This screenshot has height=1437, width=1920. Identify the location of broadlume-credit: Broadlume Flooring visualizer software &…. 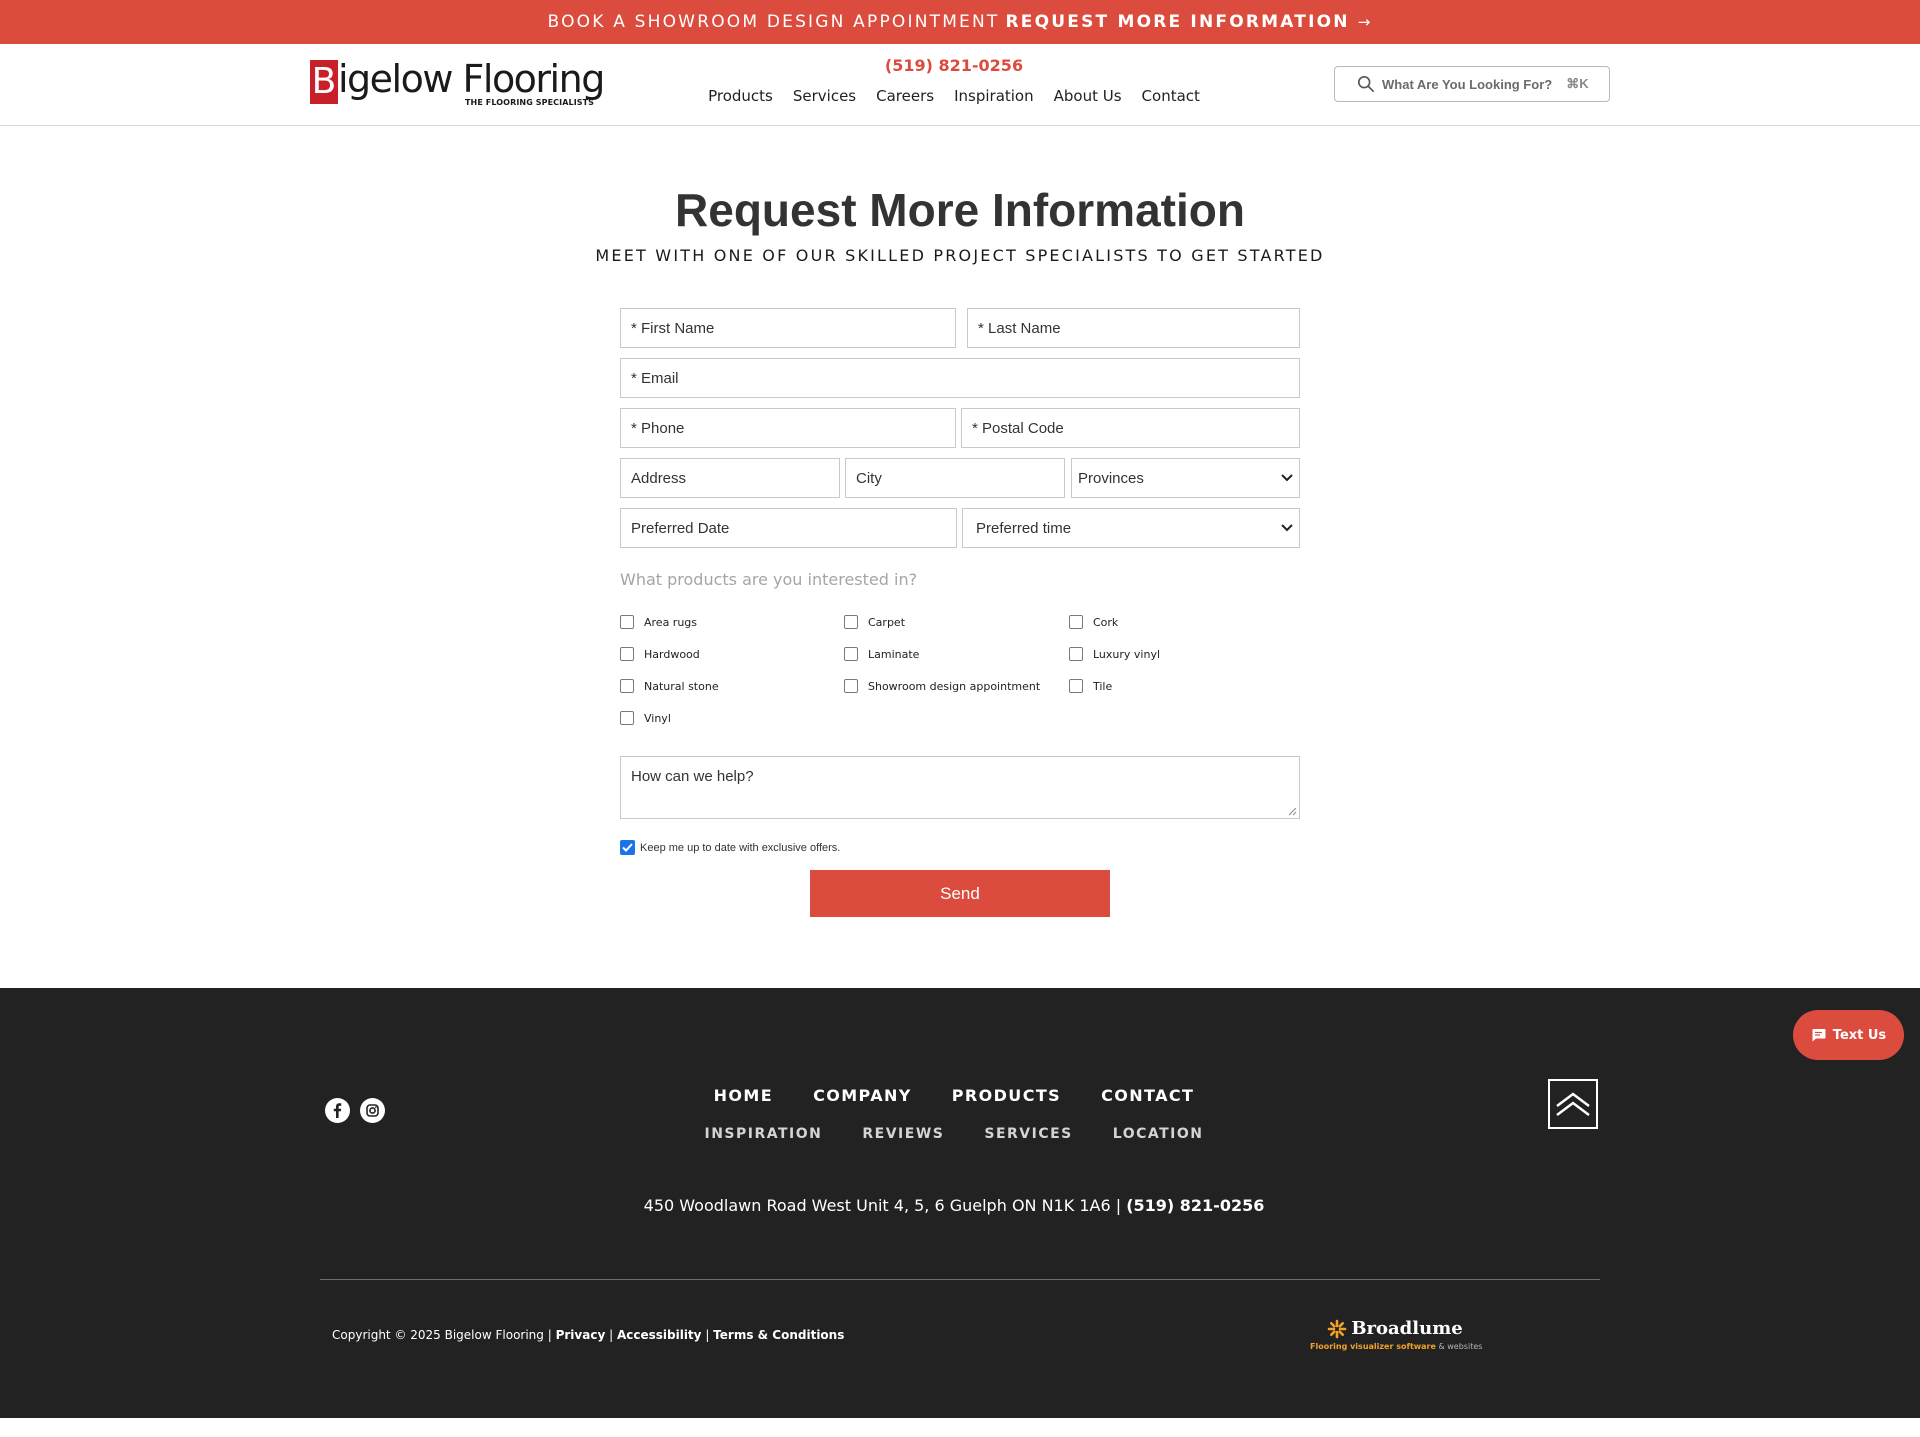
(1396, 1334).